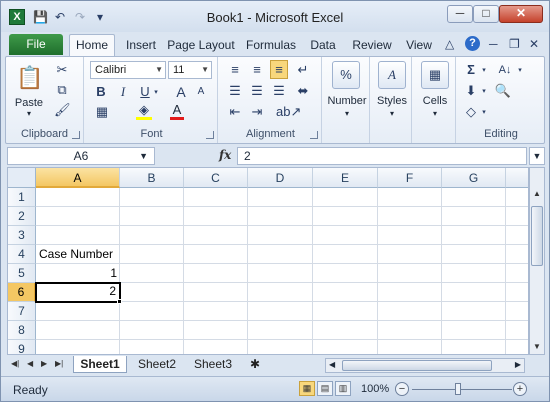  I want to click on minimize-ribbon-icon: △, so click(449, 44).